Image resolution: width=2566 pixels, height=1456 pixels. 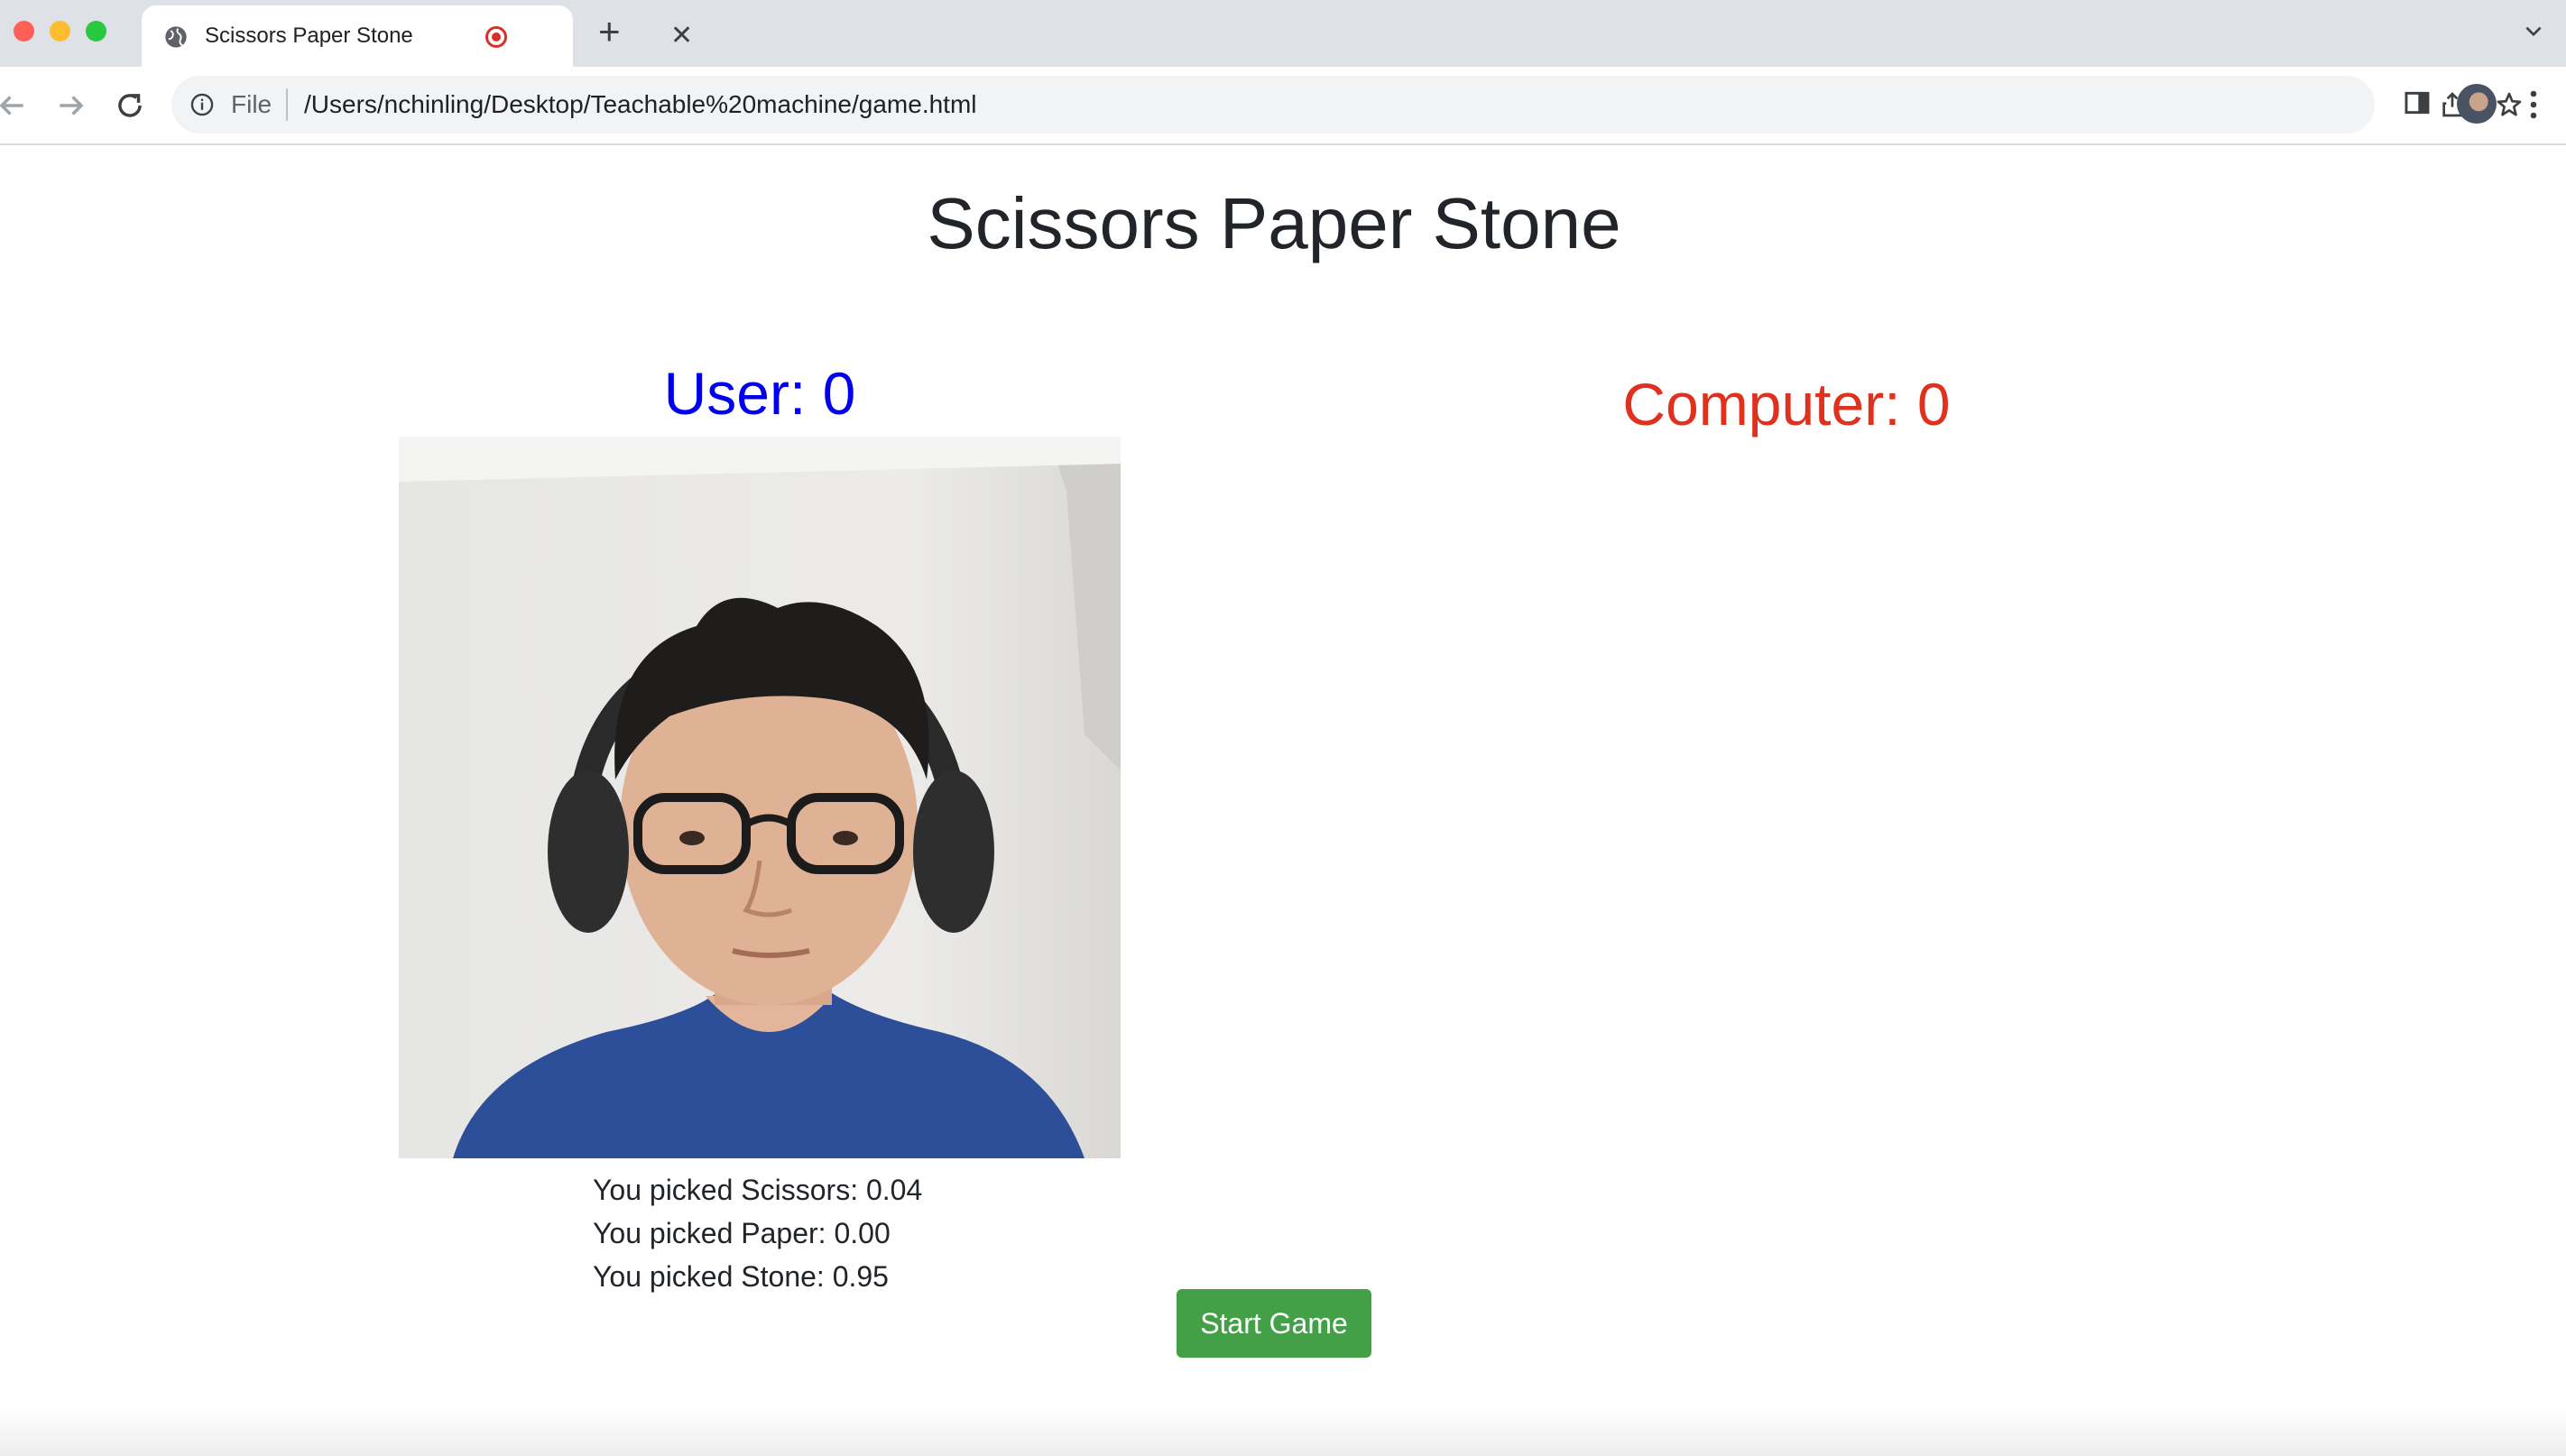 I want to click on forward-arrow-icon, so click(x=71, y=106).